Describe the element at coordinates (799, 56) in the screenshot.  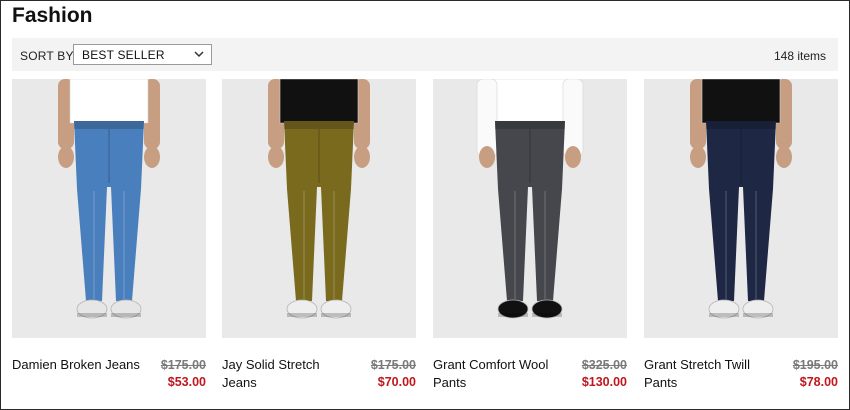
I see `item-count: 148 items` at that location.